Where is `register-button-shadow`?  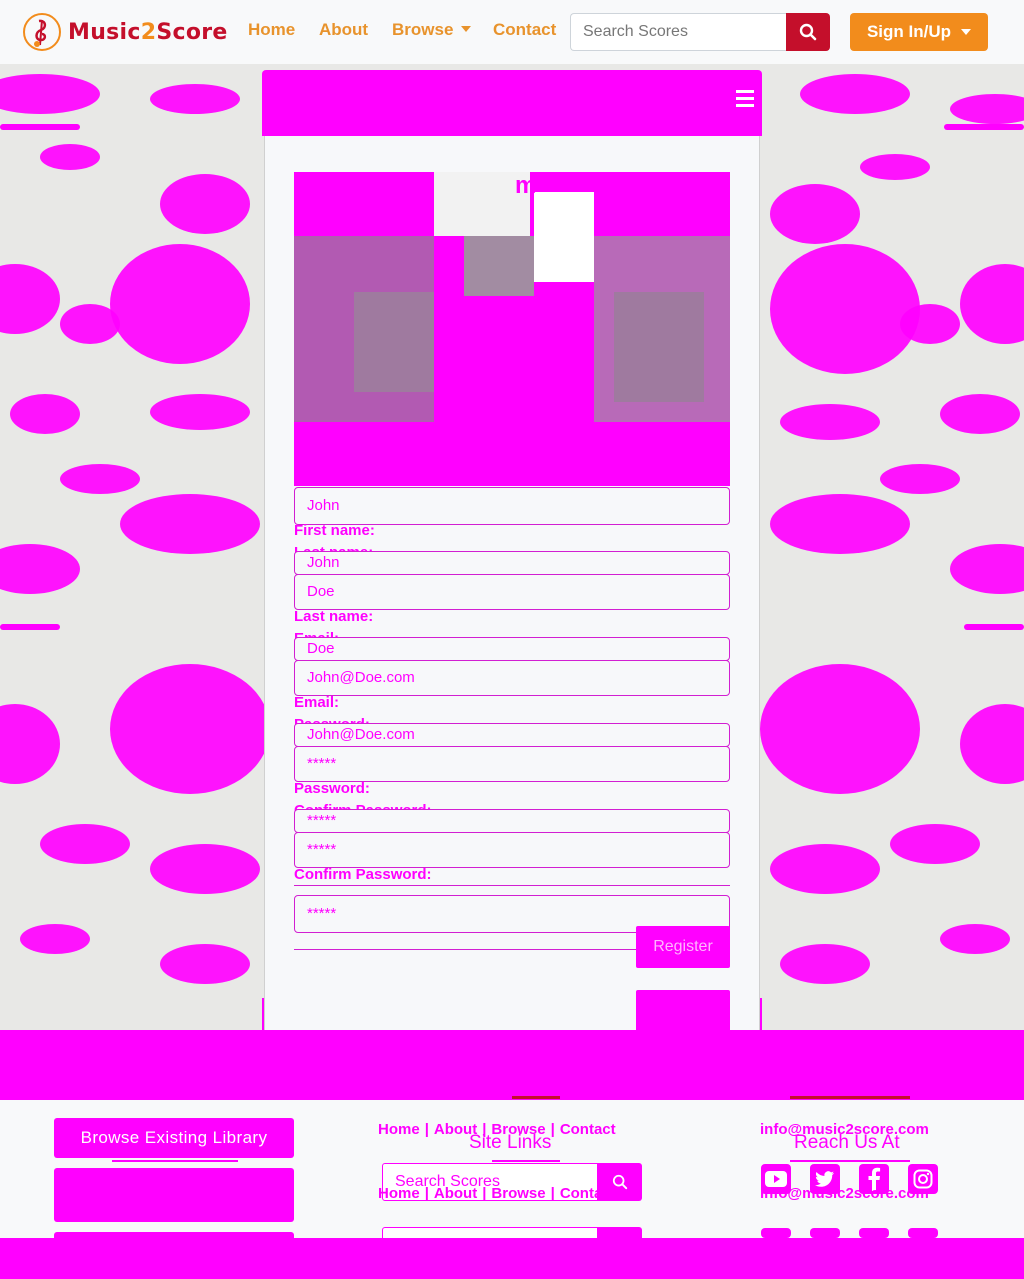 register-button-shadow is located at coordinates (683, 1012).